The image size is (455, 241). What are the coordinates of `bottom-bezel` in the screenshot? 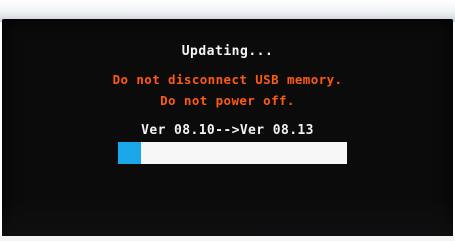 It's located at (227, 238).